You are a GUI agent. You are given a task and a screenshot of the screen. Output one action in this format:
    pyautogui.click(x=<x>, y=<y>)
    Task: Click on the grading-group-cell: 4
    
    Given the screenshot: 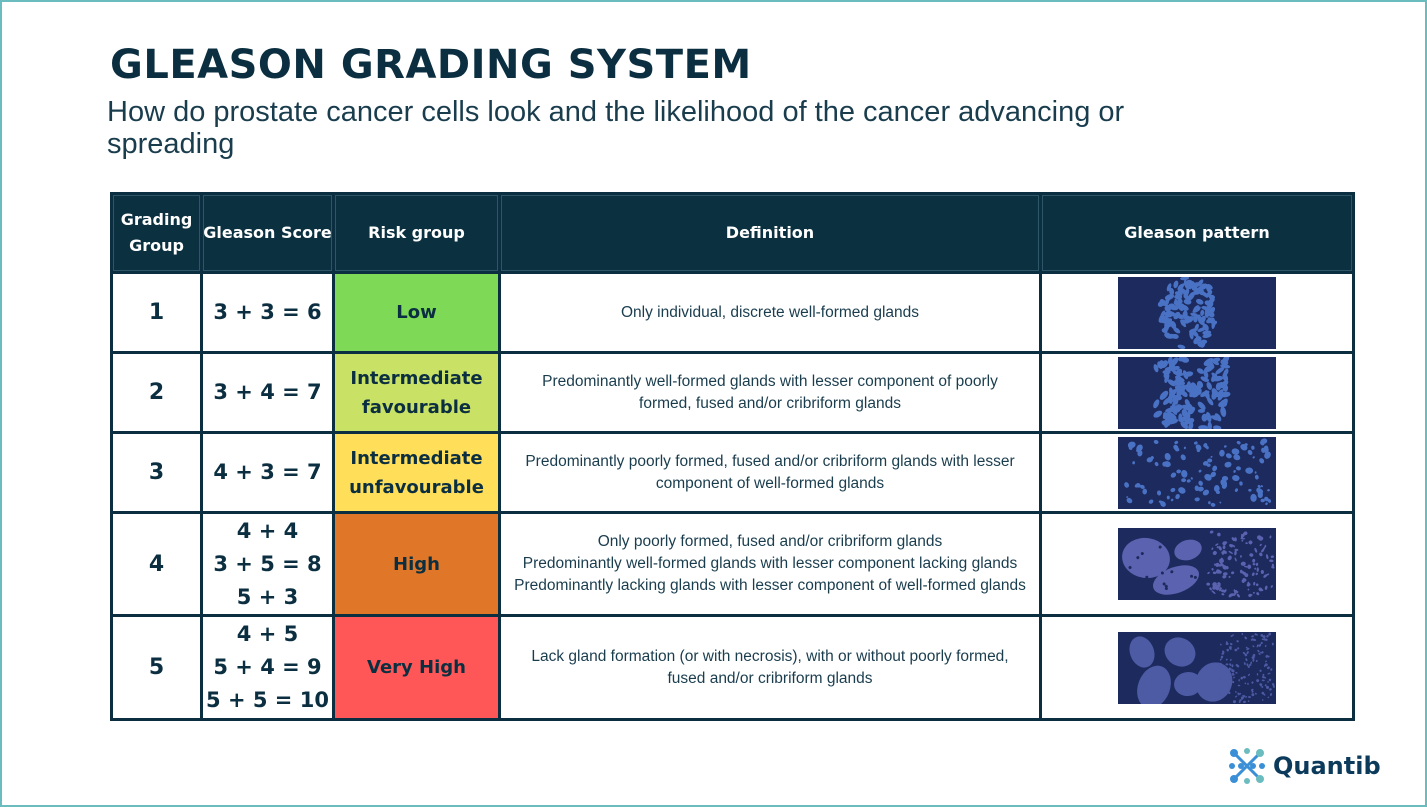 What is the action you would take?
    pyautogui.click(x=156, y=564)
    